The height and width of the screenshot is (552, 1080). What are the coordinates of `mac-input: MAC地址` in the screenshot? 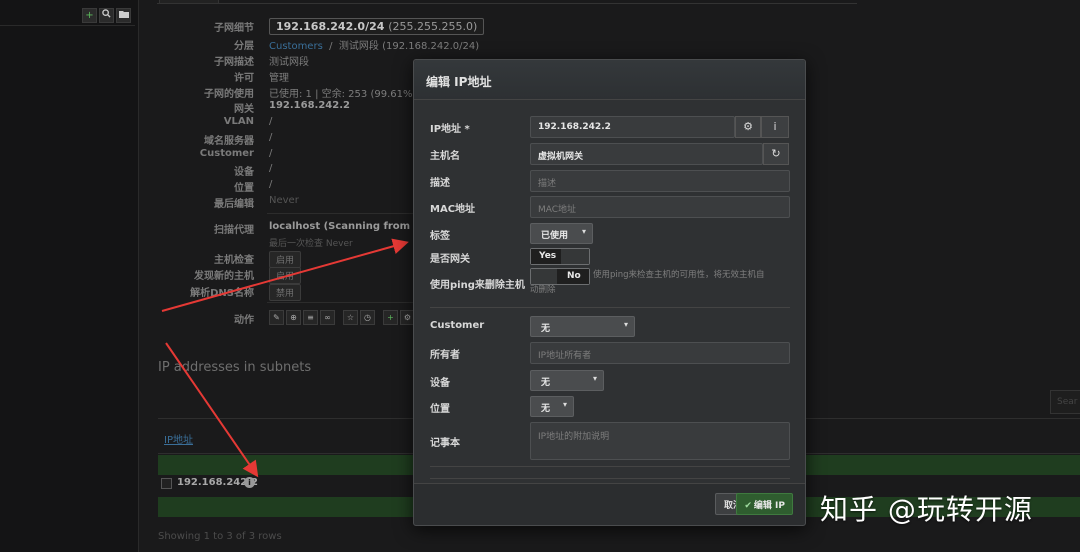 It's located at (660, 207).